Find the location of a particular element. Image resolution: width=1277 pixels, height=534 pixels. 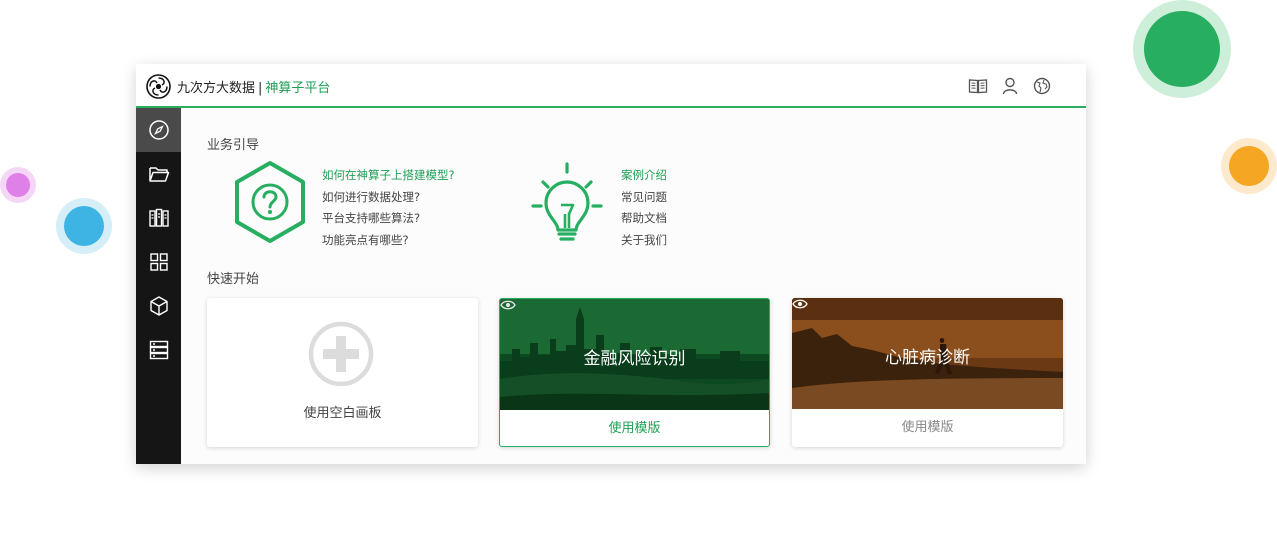

add-icon is located at coordinates (341, 354).